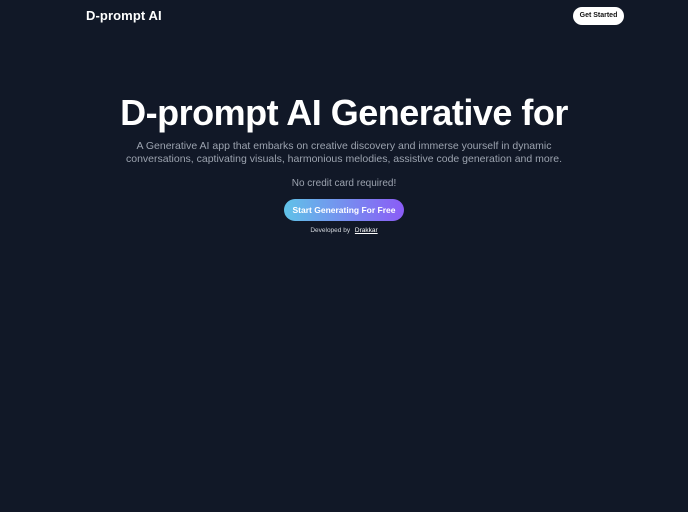 The height and width of the screenshot is (512, 688). What do you see at coordinates (124, 15) in the screenshot?
I see `brand-logo: D-prompt AI` at bounding box center [124, 15].